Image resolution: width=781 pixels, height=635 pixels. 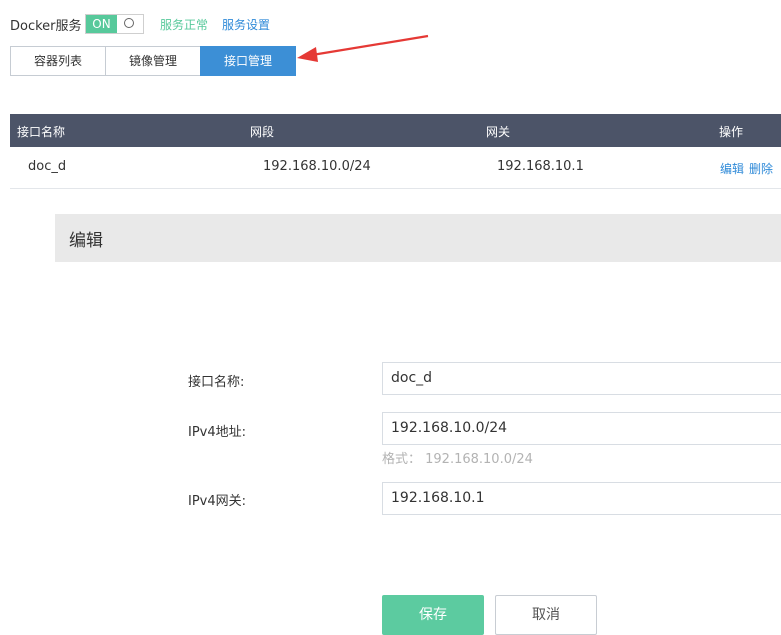 I want to click on column-header-actions: 操作, so click(x=731, y=132).